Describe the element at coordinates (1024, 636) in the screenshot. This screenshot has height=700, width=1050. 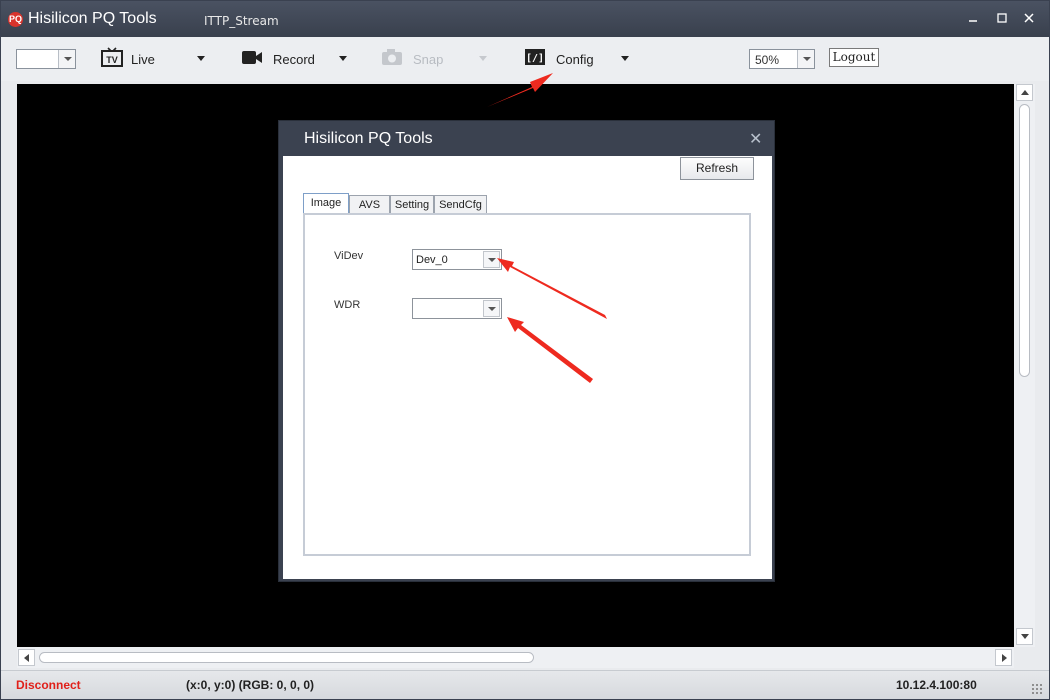
I see `scroll-down-icon` at that location.